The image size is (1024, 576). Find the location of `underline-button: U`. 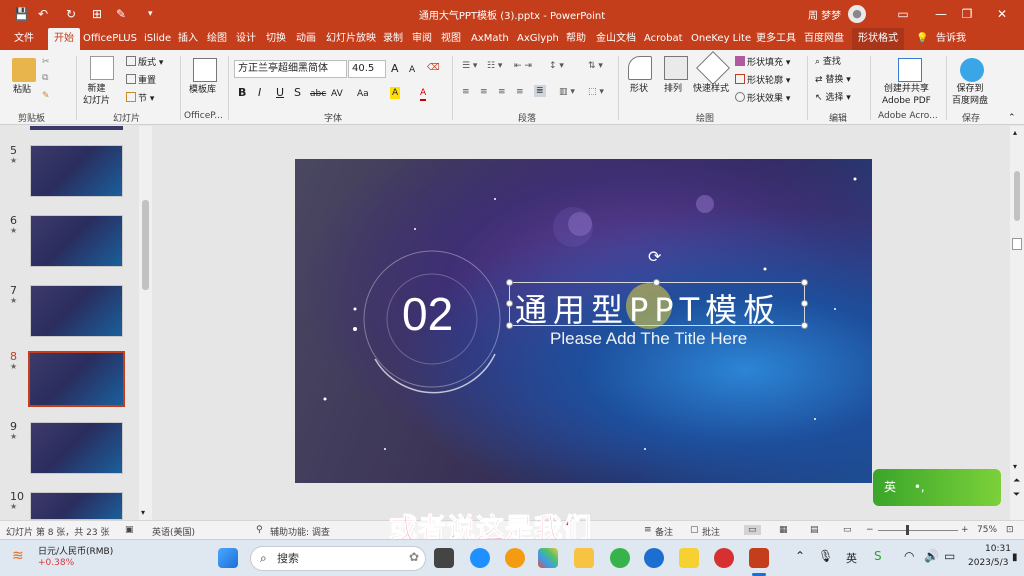

underline-button: U is located at coordinates (280, 93).